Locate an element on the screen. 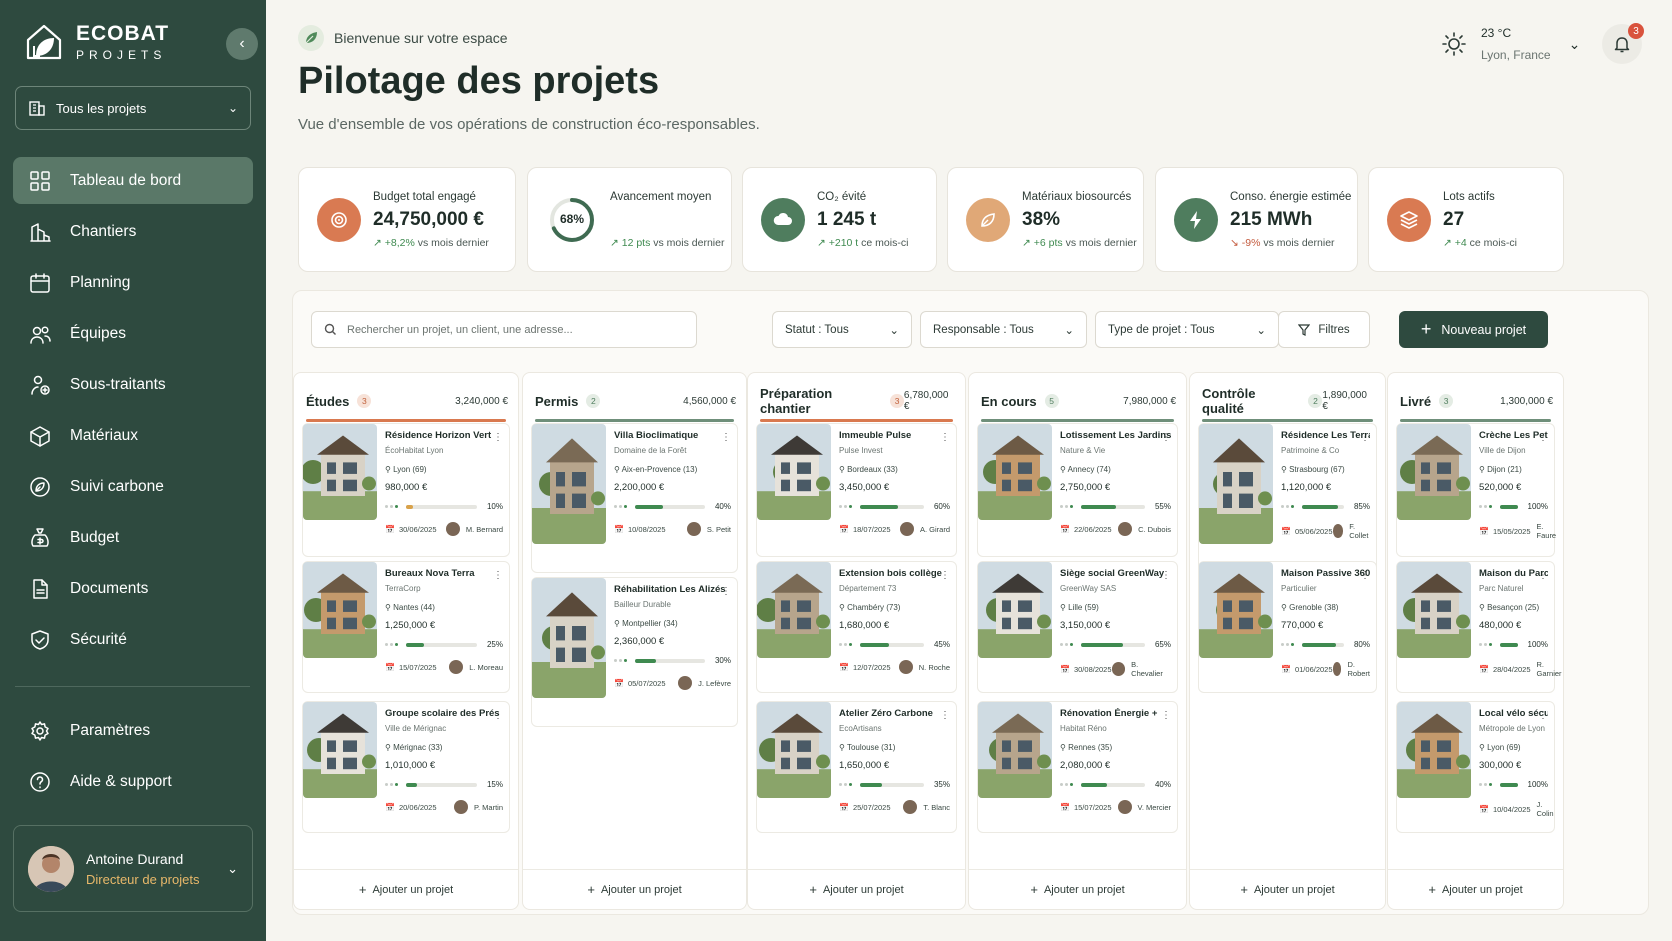 The width and height of the screenshot is (1672, 941). weather-widget: 23 °C Lyon, France ⌄ is located at coordinates (1510, 44).